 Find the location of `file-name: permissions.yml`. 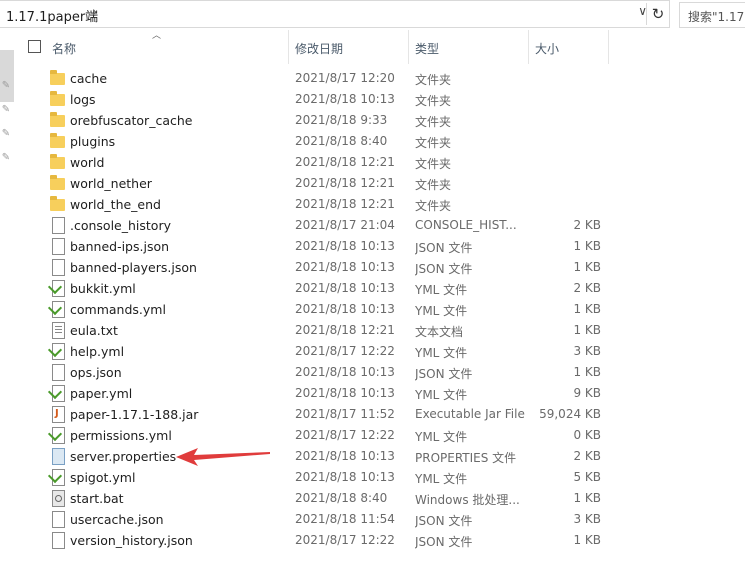

file-name: permissions.yml is located at coordinates (121, 435).